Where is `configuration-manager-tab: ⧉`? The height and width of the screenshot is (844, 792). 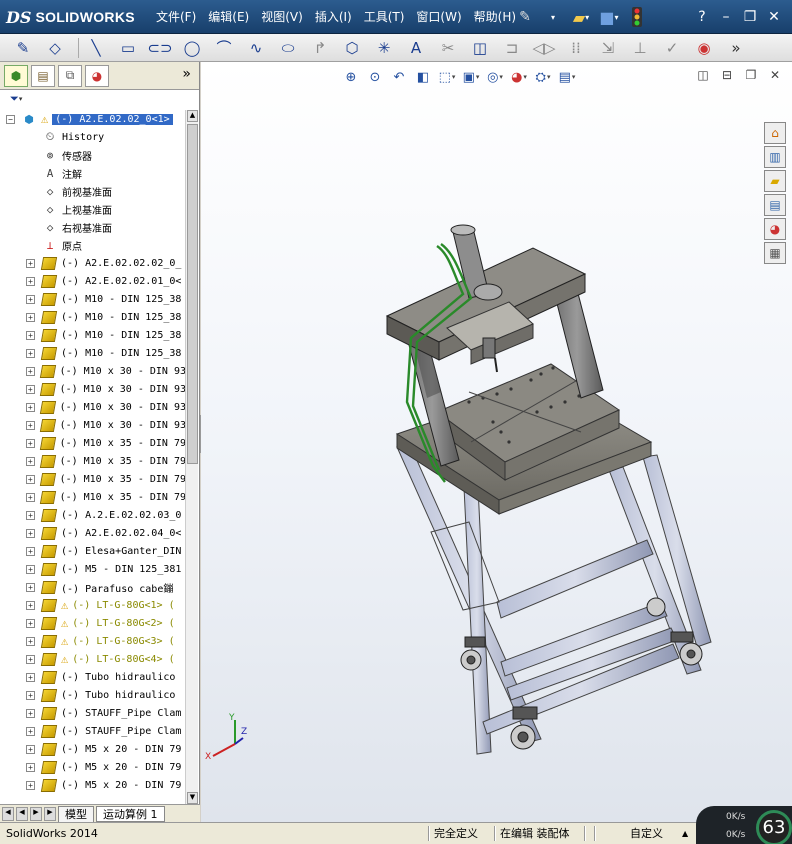 configuration-manager-tab: ⧉ is located at coordinates (70, 75).